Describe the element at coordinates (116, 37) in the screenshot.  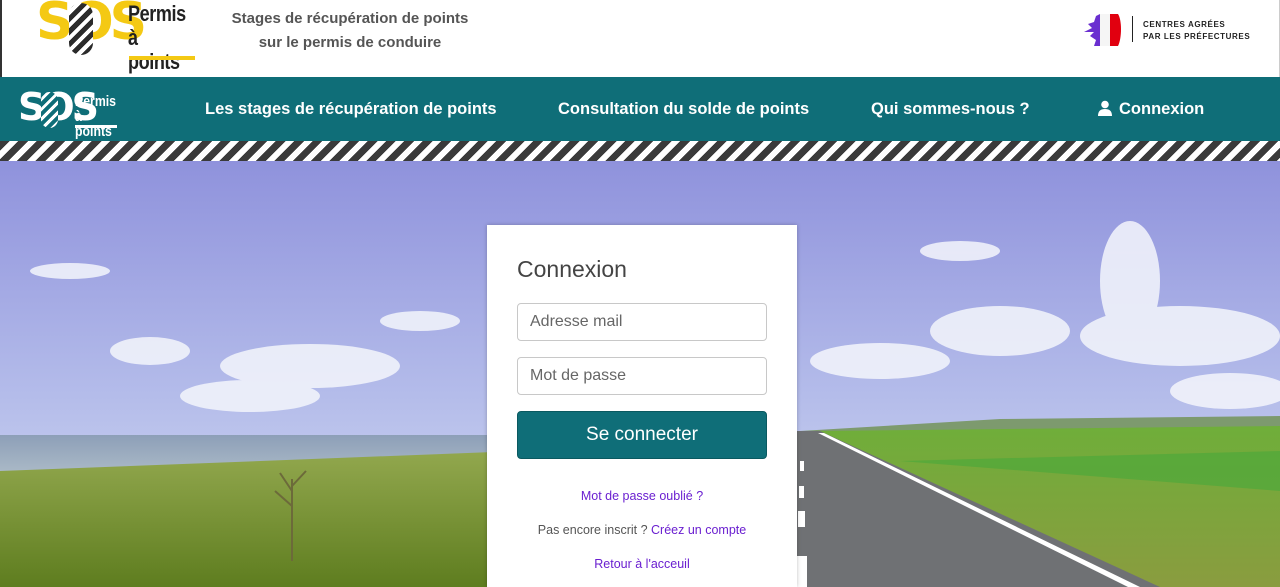
I see `site-logo: SOS Permis à points` at that location.